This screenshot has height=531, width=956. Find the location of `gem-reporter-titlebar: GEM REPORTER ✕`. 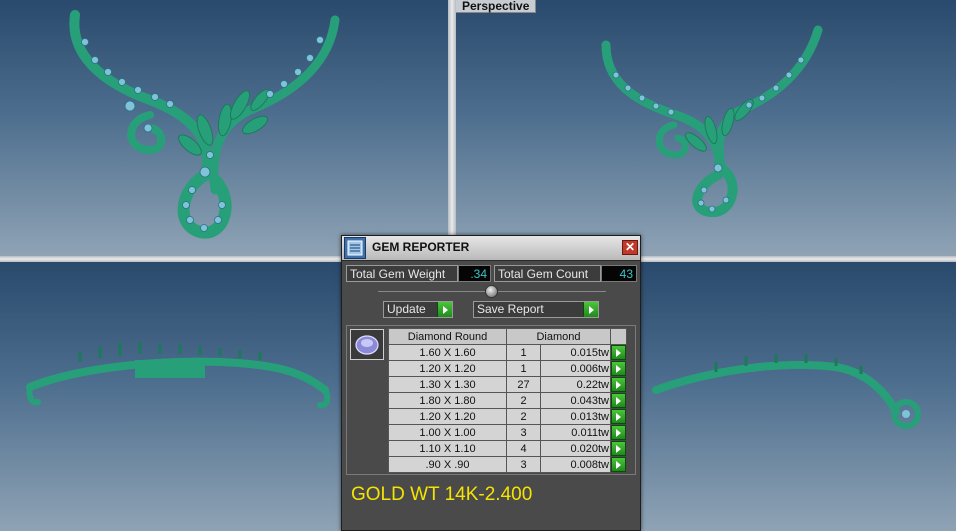

gem-reporter-titlebar: GEM REPORTER ✕ is located at coordinates (491, 248).